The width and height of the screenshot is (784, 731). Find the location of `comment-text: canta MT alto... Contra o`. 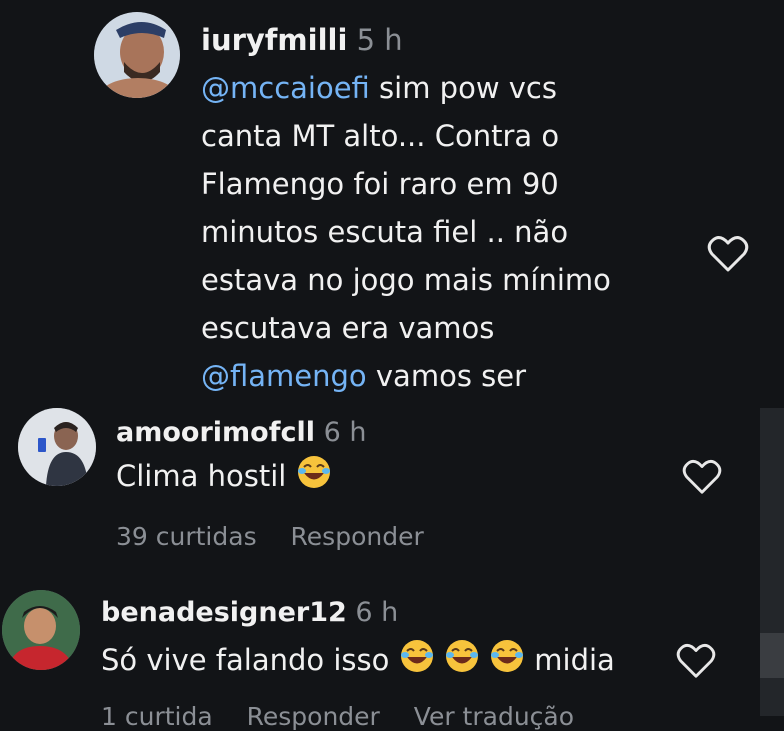

comment-text: canta MT alto... Contra o is located at coordinates (380, 136).